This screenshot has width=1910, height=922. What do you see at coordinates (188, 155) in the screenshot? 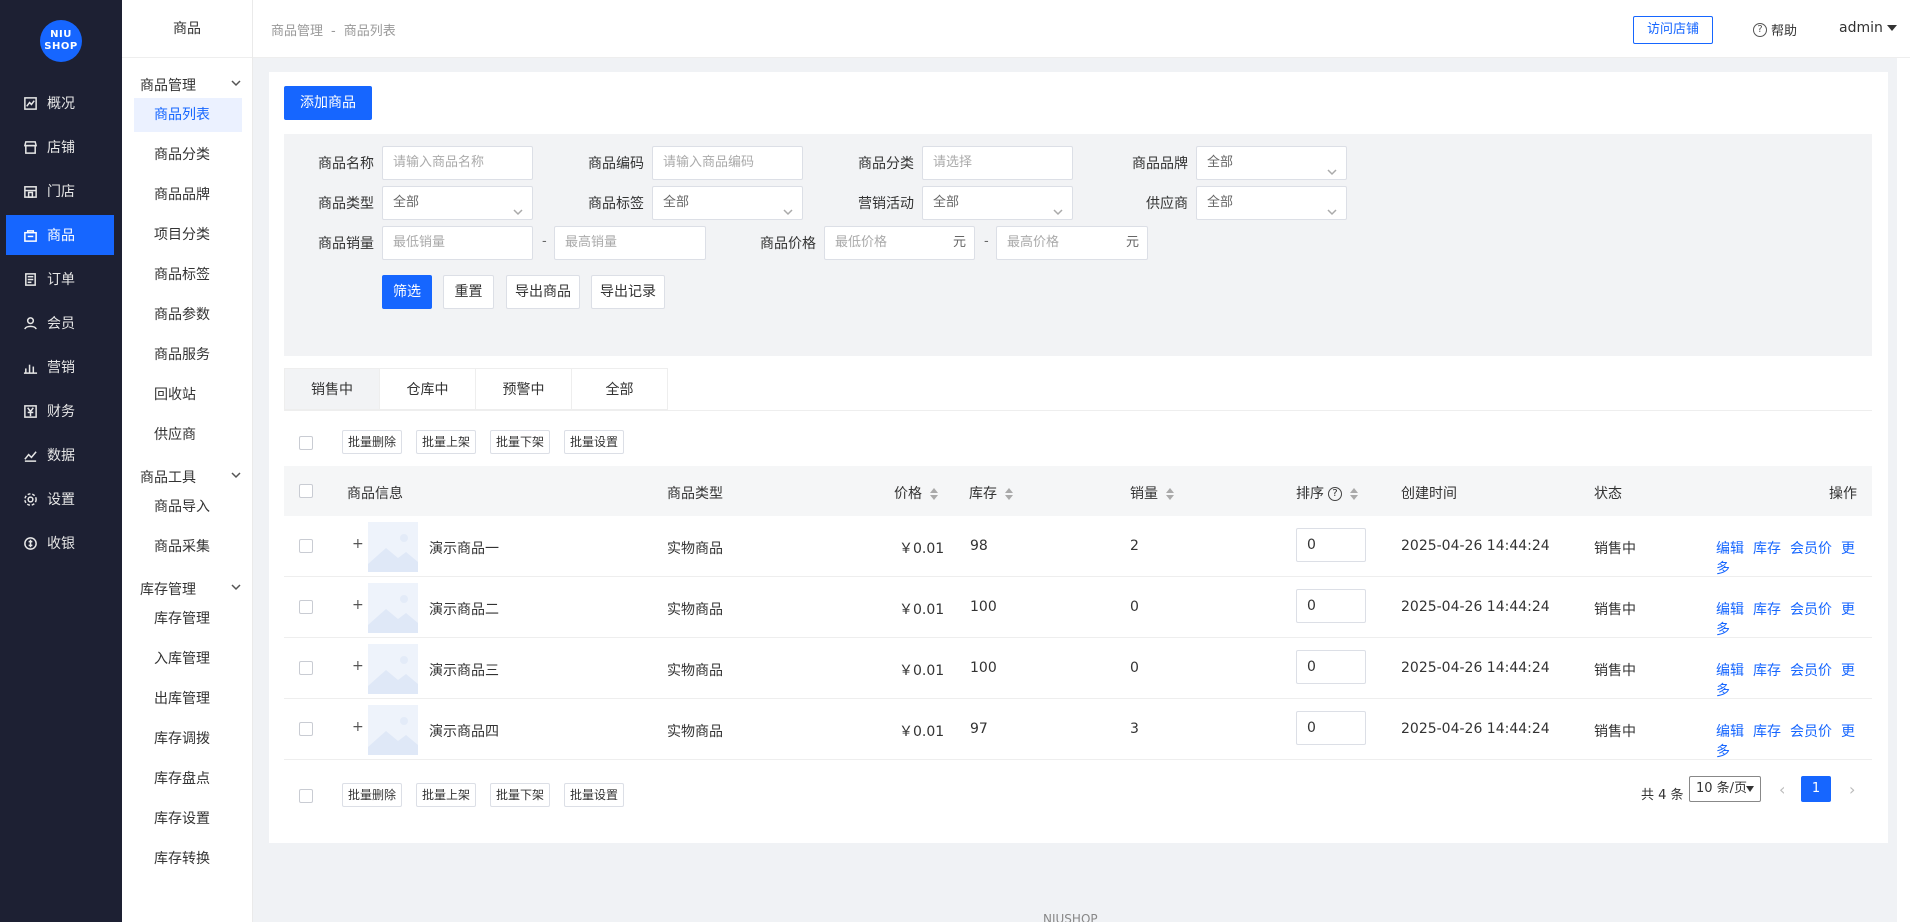
I see `submenu-item: 商品分类` at bounding box center [188, 155].